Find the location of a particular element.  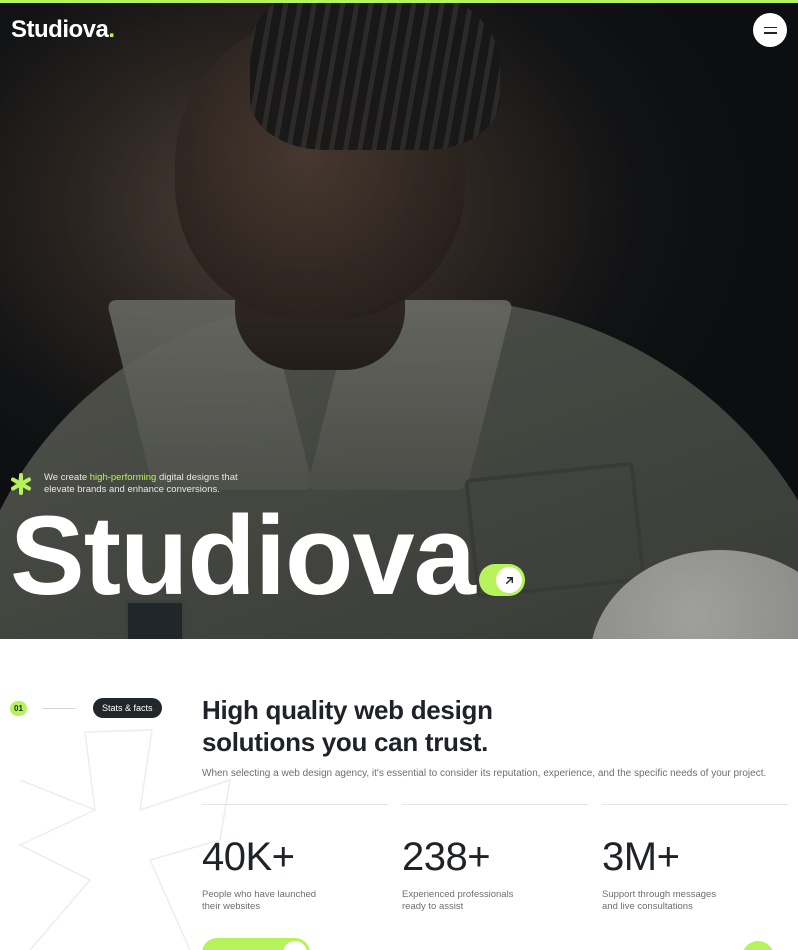

arrow-up-right-icon is located at coordinates (509, 580).